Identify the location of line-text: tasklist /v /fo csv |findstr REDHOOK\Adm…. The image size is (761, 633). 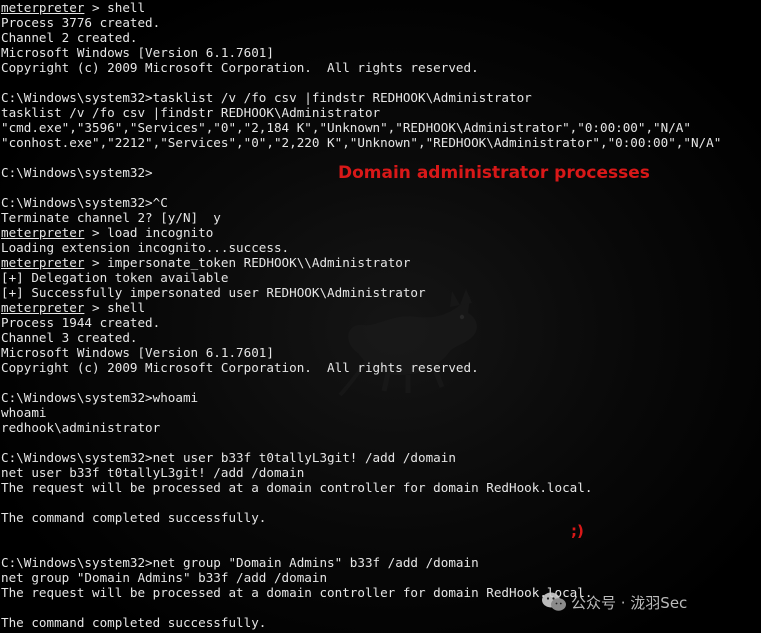
(191, 112).